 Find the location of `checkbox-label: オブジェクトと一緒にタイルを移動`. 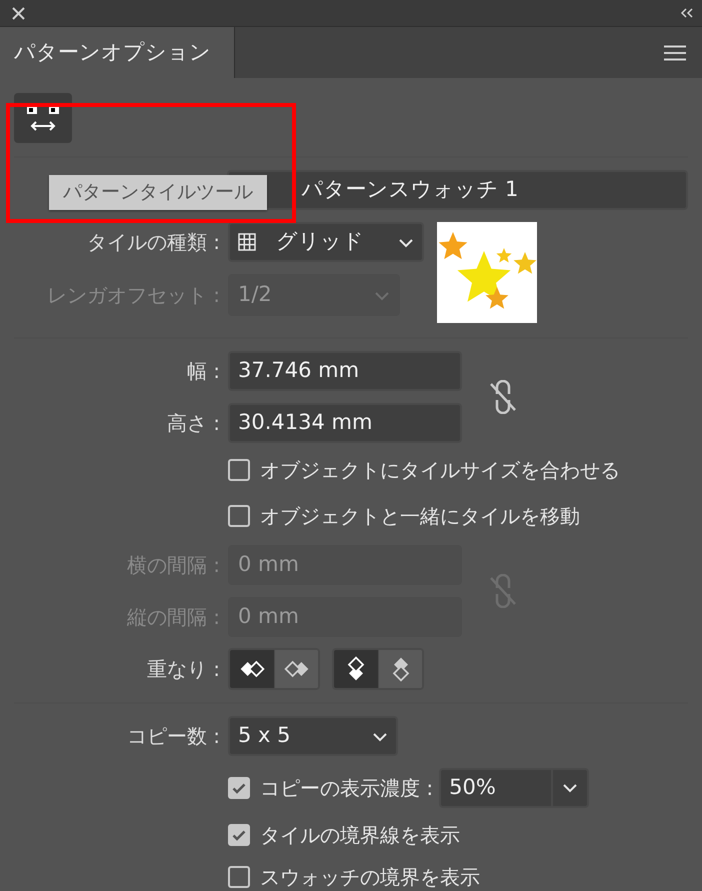

checkbox-label: オブジェクトと一緒にタイルを移動 is located at coordinates (420, 516).